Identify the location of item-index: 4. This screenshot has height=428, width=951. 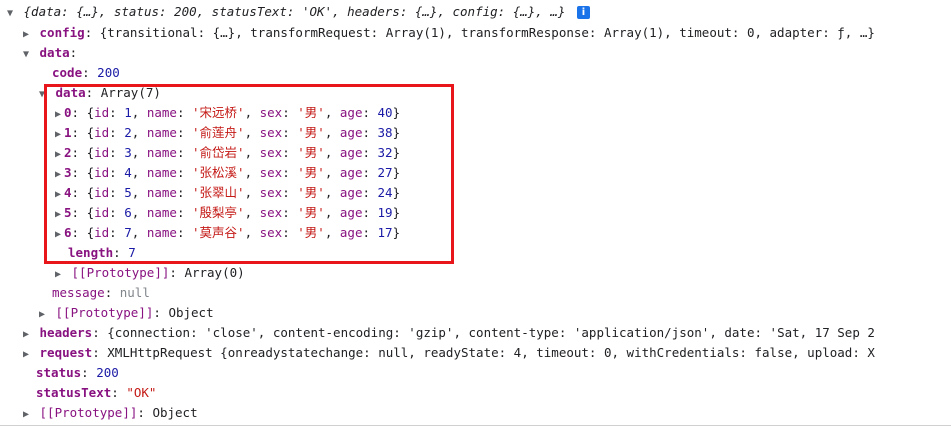
(68, 192).